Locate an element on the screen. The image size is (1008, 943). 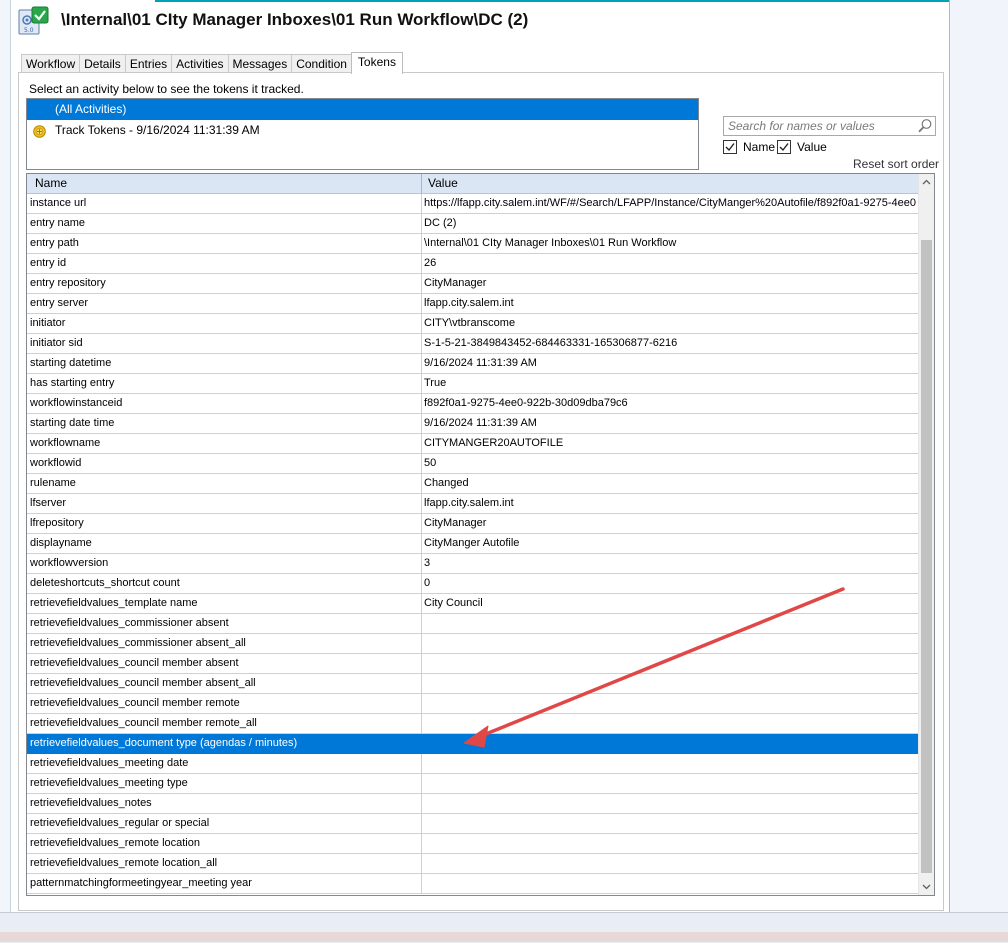
activity-item-label: Track Tokens - 9/16/2024 11:31:39 AM is located at coordinates (157, 130).